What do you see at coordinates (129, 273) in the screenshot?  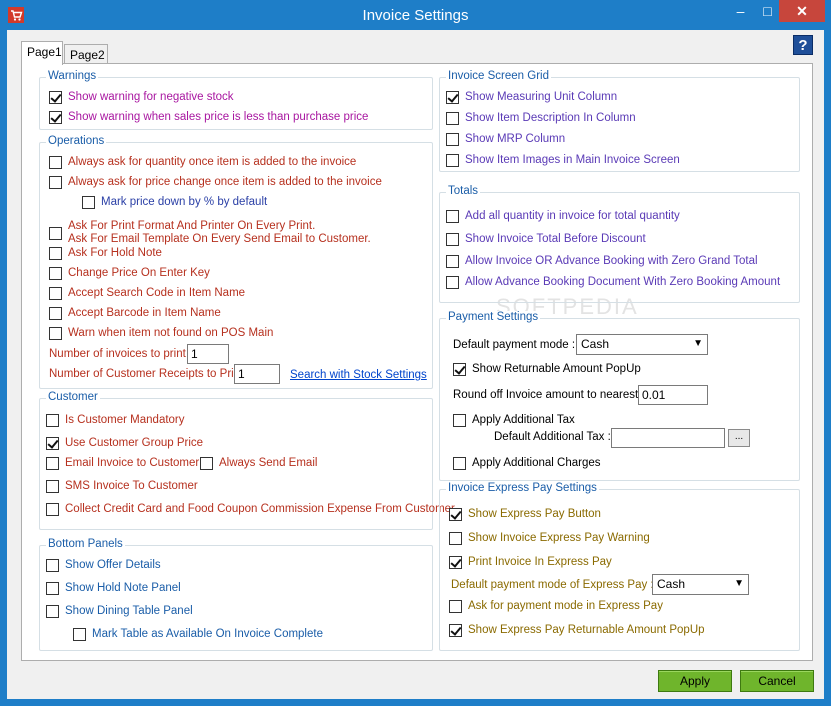 I see `op-change-price-enter: Change Price On Enter Key` at bounding box center [129, 273].